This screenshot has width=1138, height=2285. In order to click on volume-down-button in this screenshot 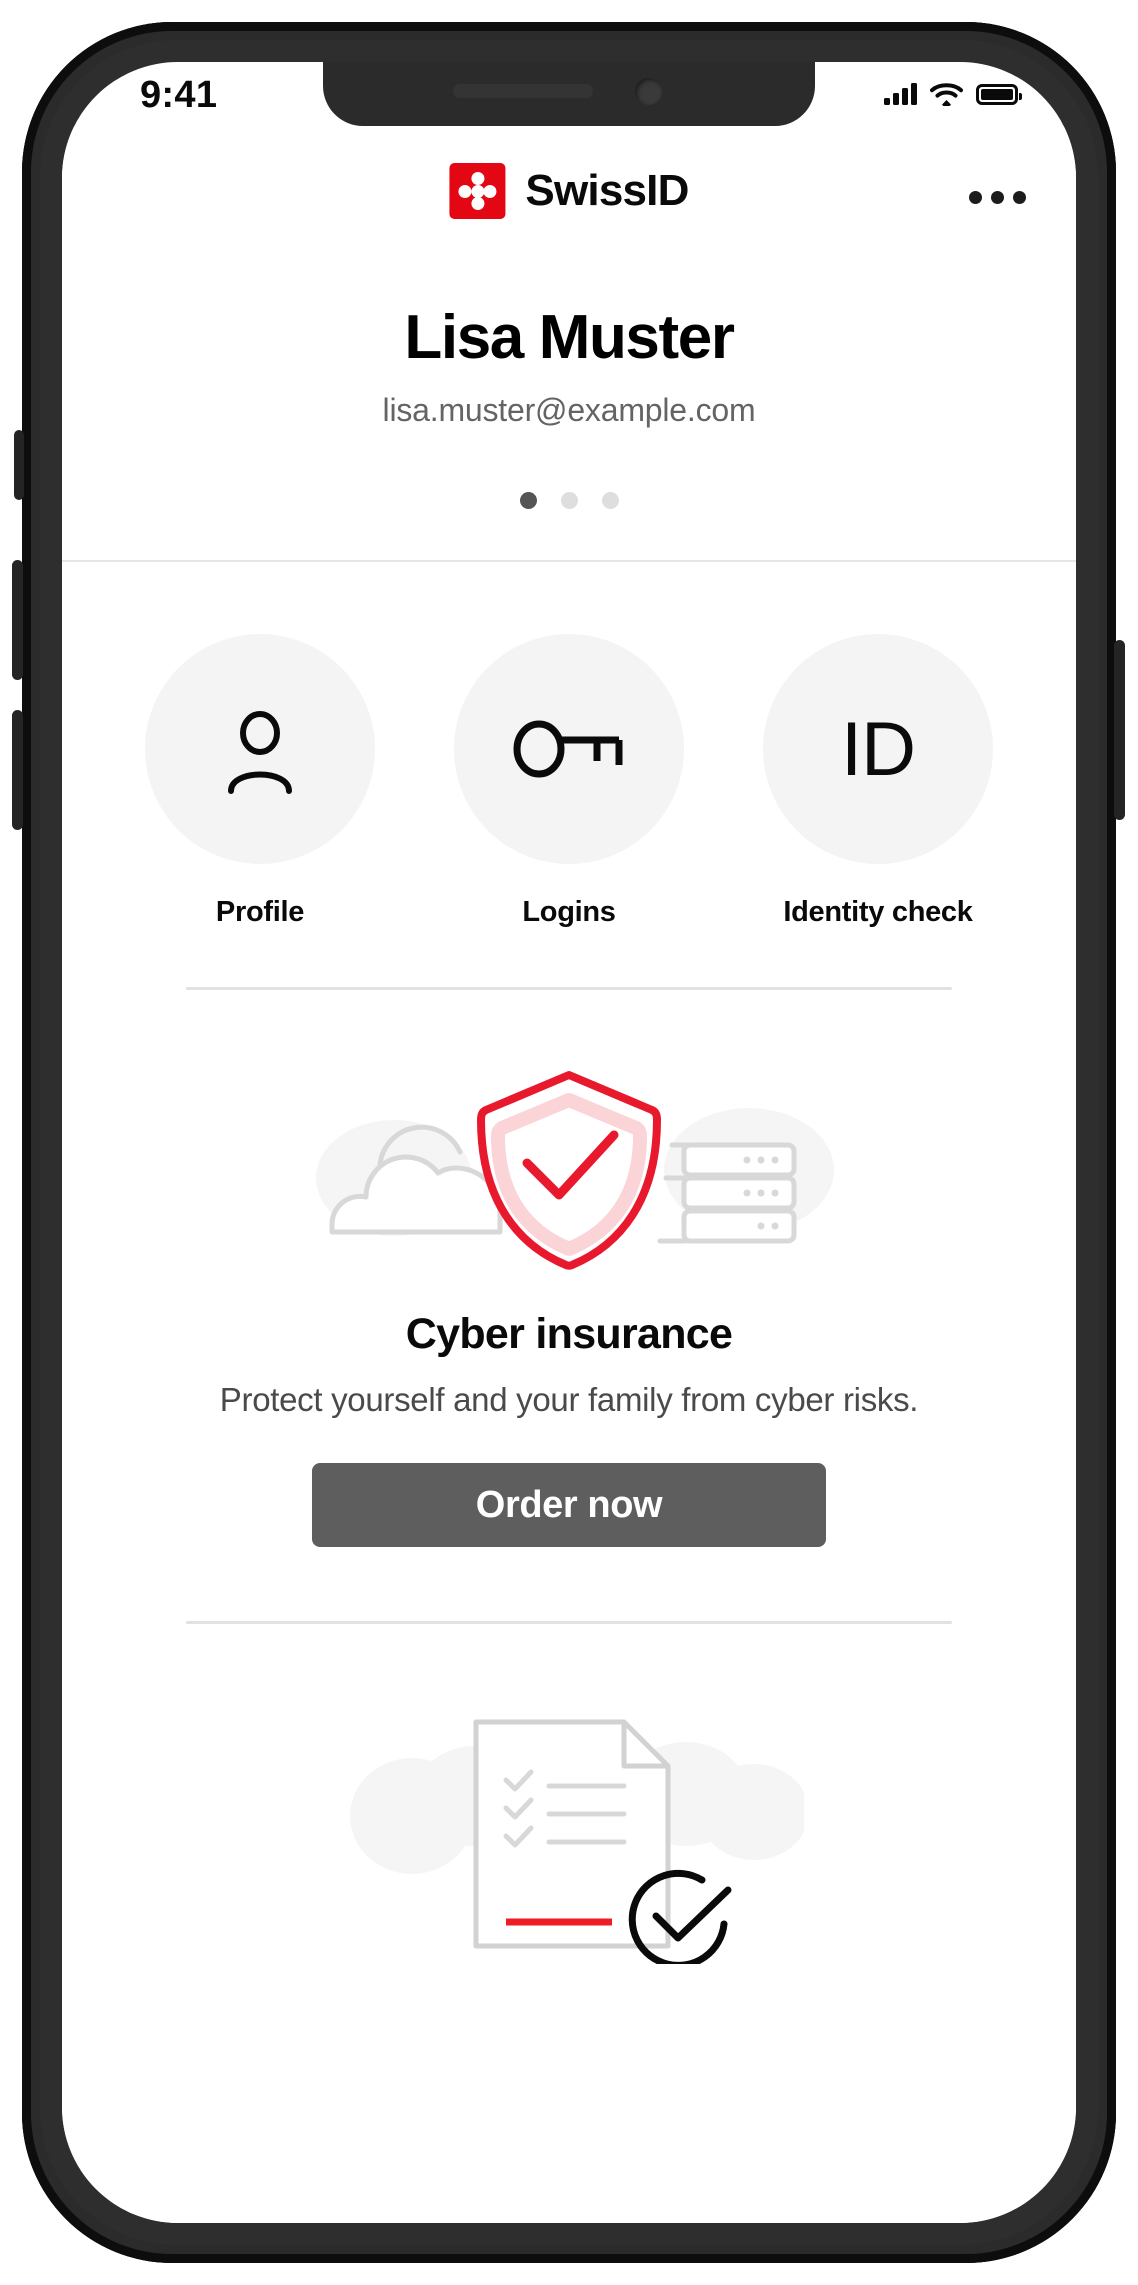, I will do `click(17, 770)`.